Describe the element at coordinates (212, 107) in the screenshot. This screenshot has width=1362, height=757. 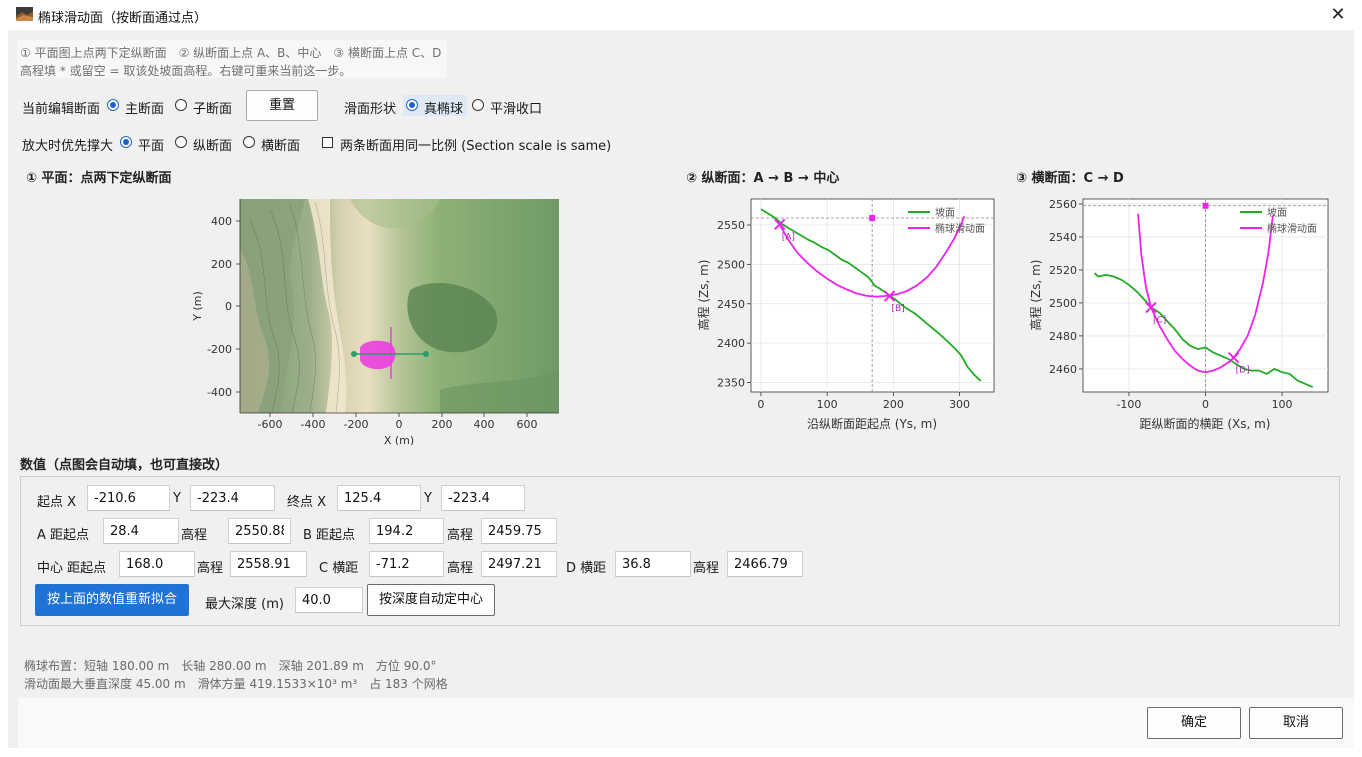
I see `sub-section-label: 子断面` at that location.